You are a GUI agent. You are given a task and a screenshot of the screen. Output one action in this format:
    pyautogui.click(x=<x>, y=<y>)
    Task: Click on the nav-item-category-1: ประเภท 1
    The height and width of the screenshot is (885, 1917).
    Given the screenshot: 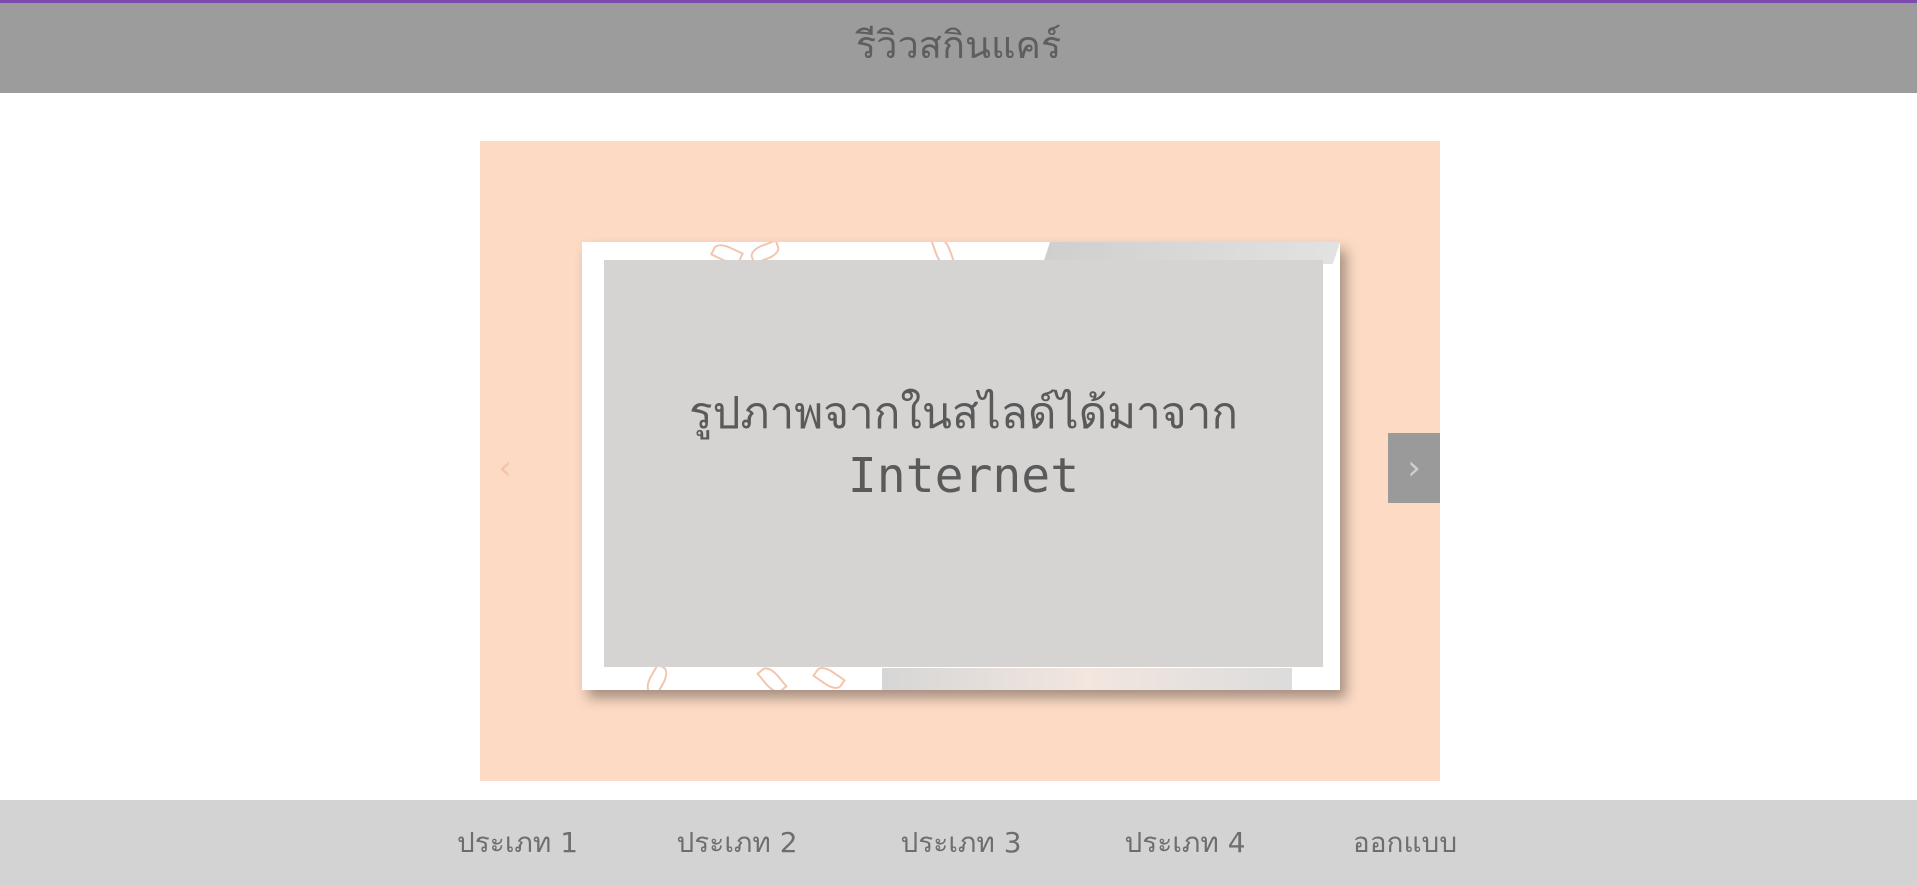 What is the action you would take?
    pyautogui.click(x=517, y=842)
    